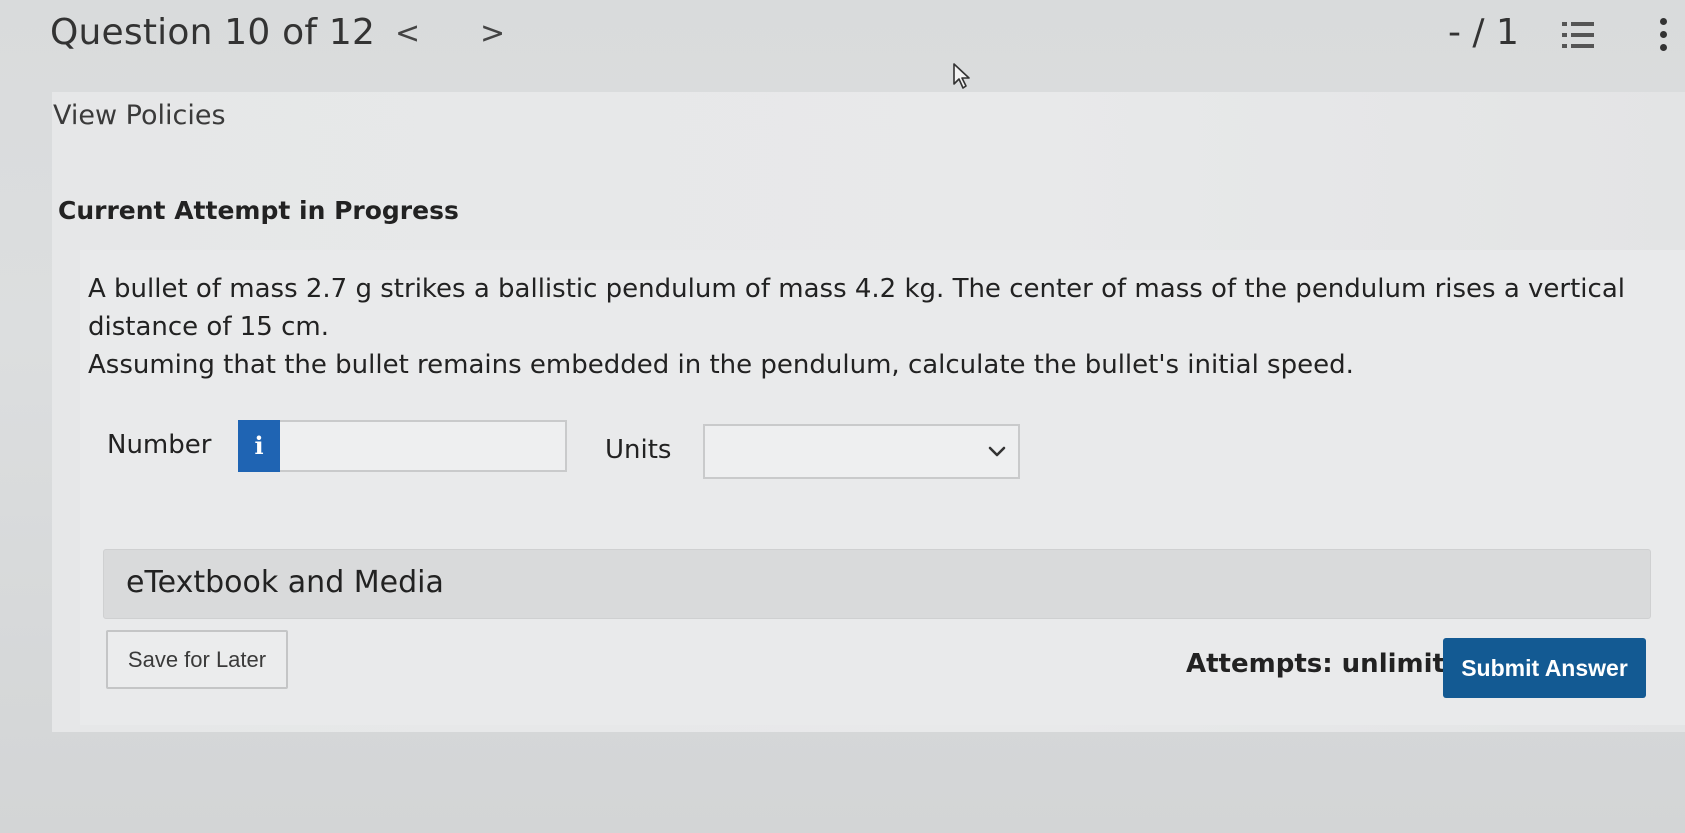 The width and height of the screenshot is (1685, 833). I want to click on submit-answer-button: Submit Answer, so click(1544, 668).